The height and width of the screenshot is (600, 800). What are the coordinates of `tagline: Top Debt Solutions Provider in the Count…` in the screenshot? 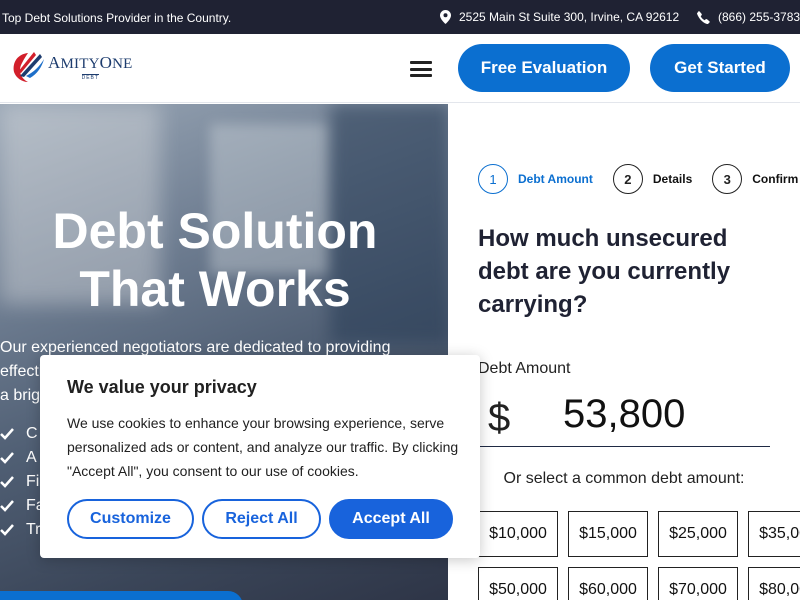 It's located at (117, 18).